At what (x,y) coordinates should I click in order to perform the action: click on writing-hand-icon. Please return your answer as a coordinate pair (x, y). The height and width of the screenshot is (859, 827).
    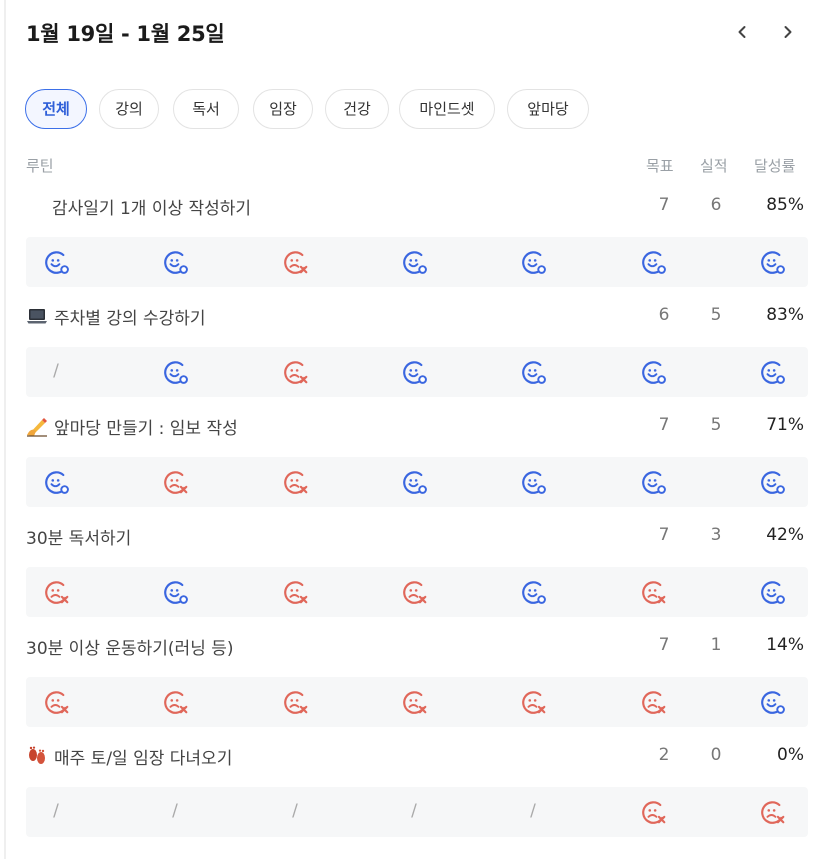
    Looking at the image, I should click on (37, 426).